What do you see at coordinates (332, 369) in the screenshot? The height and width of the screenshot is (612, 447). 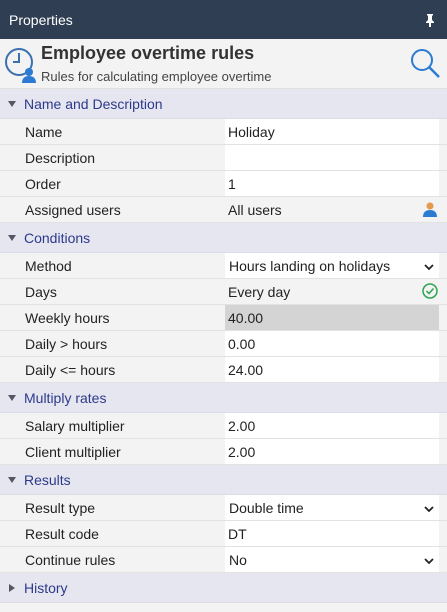 I see `daily-le-input: 24.00` at bounding box center [332, 369].